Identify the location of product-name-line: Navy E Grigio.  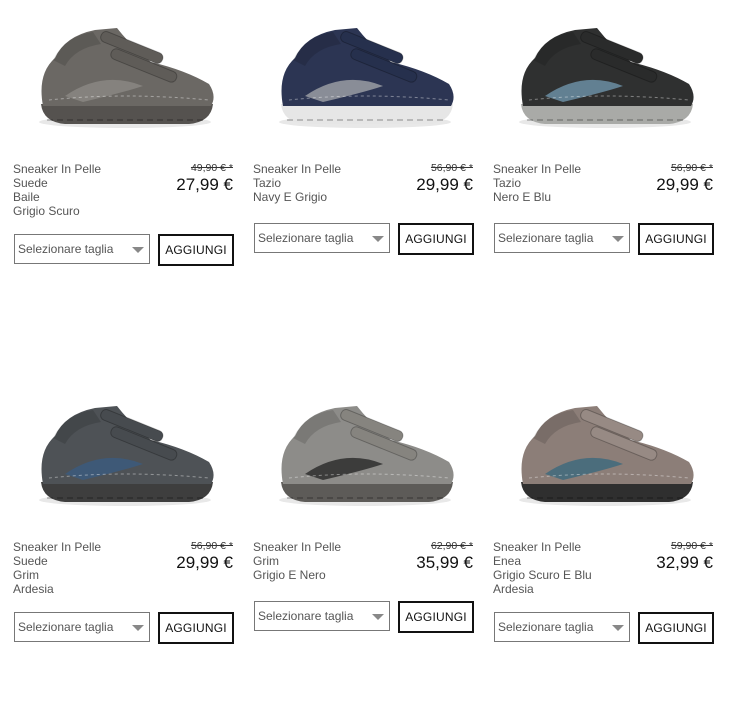
(318, 197).